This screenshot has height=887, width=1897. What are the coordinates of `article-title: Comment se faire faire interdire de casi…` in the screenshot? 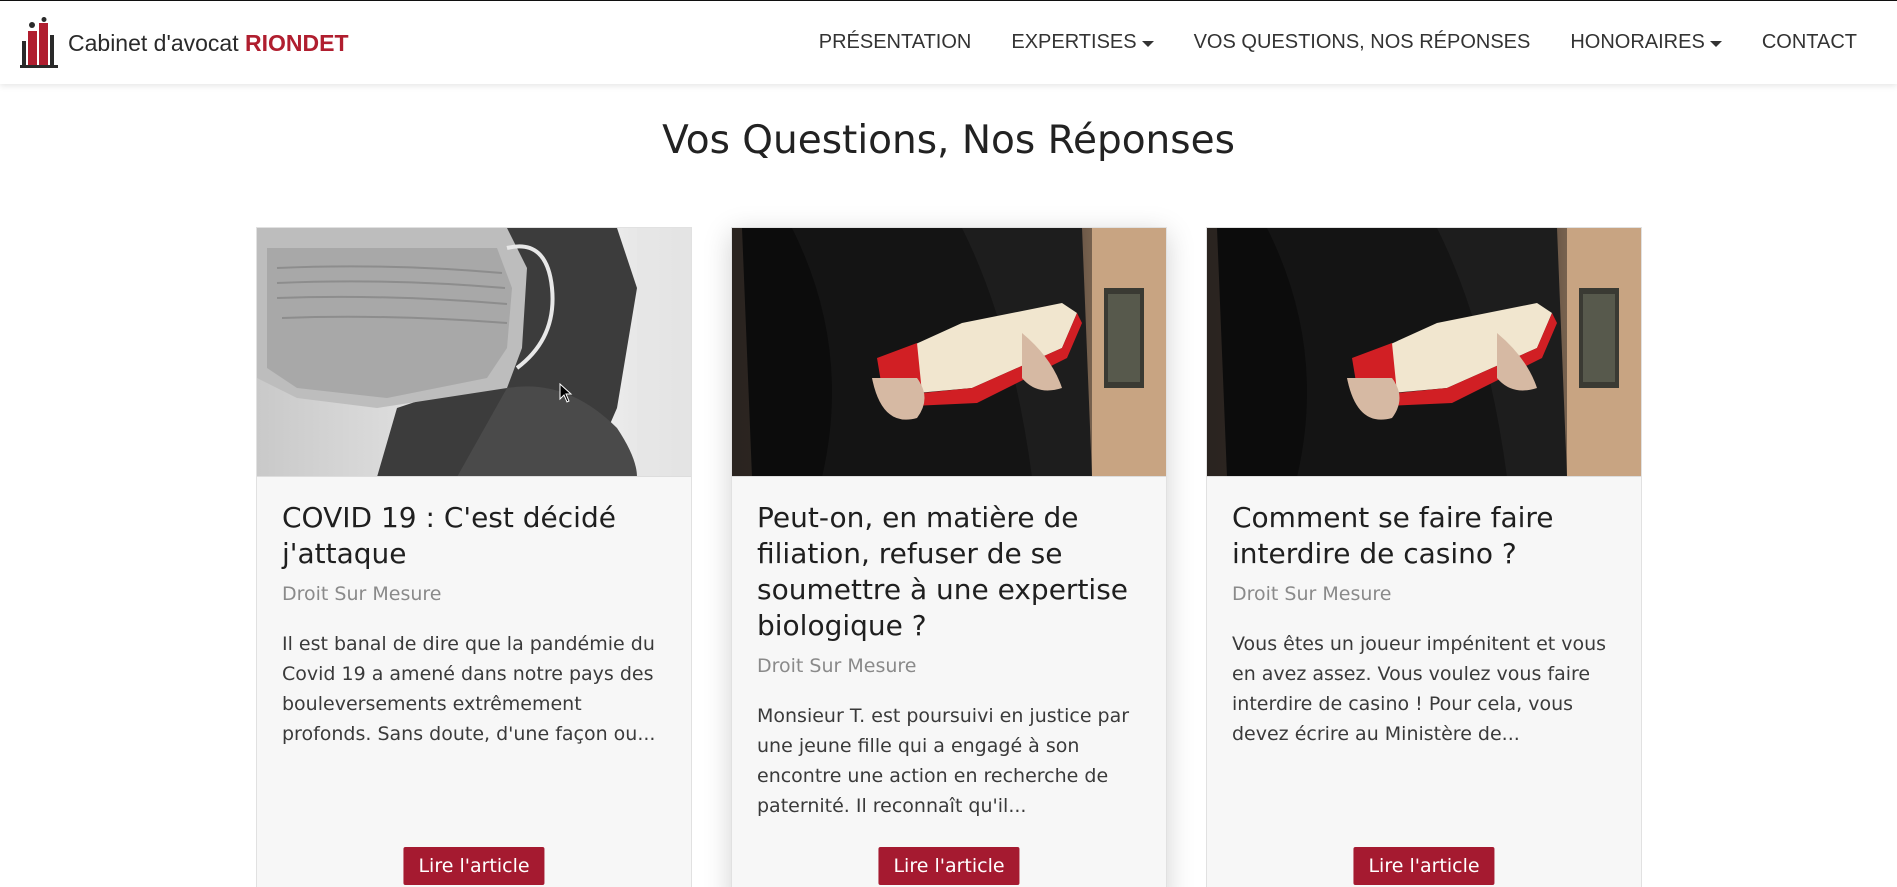 It's located at (1427, 536).